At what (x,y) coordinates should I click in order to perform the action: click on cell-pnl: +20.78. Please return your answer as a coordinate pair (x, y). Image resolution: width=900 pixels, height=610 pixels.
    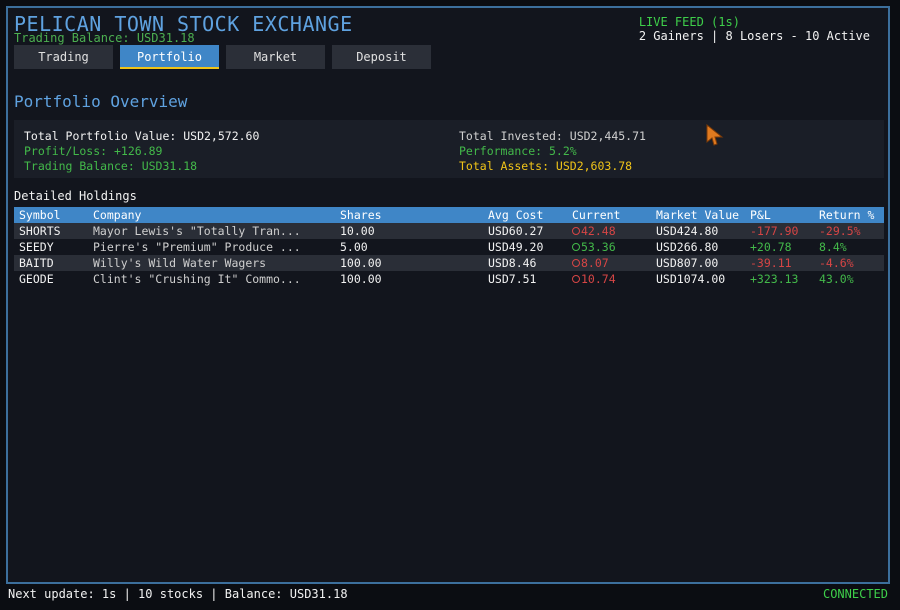
    Looking at the image, I should click on (771, 247).